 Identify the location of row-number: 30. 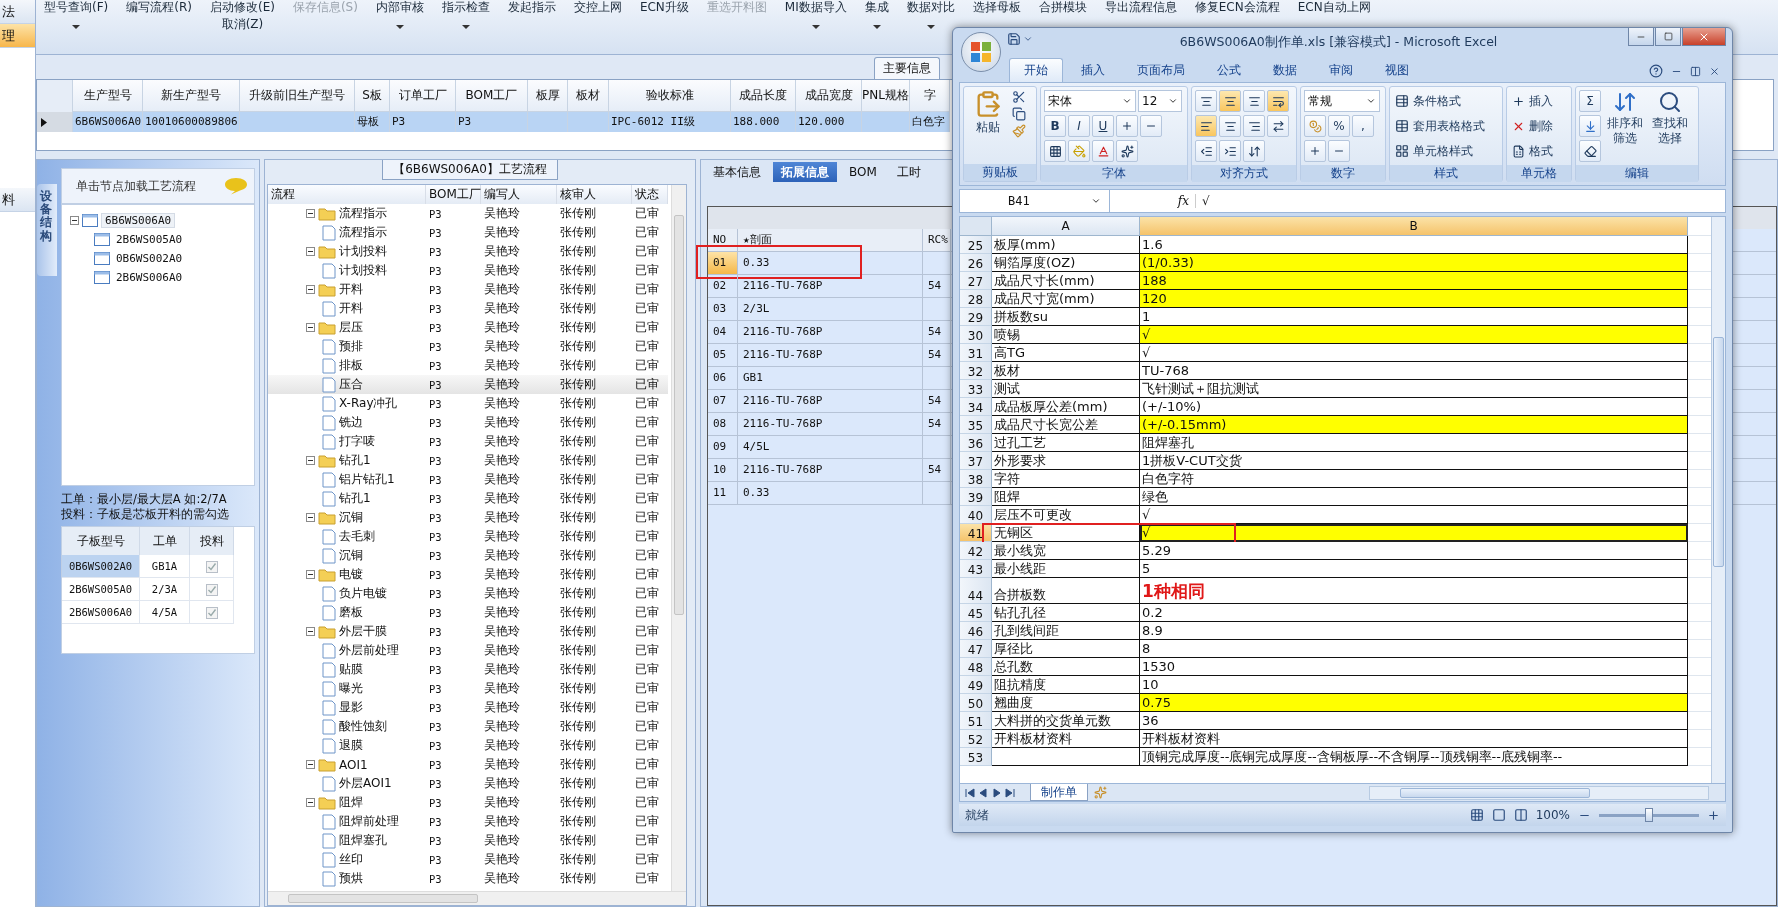
(976, 335).